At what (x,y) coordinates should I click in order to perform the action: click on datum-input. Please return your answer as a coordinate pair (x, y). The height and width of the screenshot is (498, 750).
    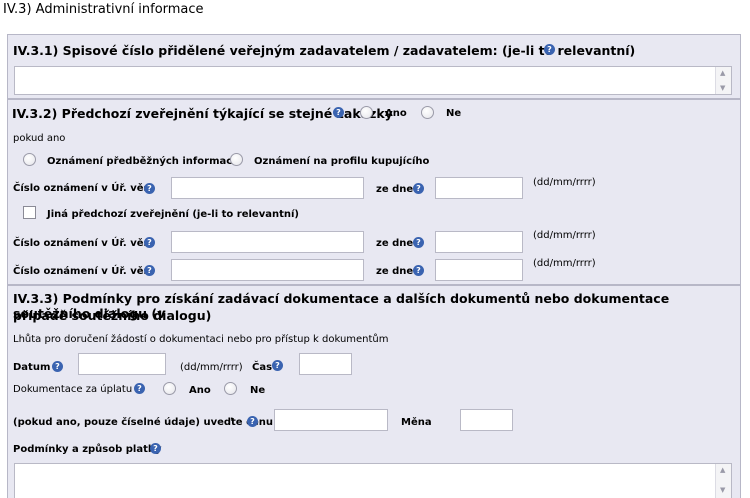
    Looking at the image, I should click on (122, 364).